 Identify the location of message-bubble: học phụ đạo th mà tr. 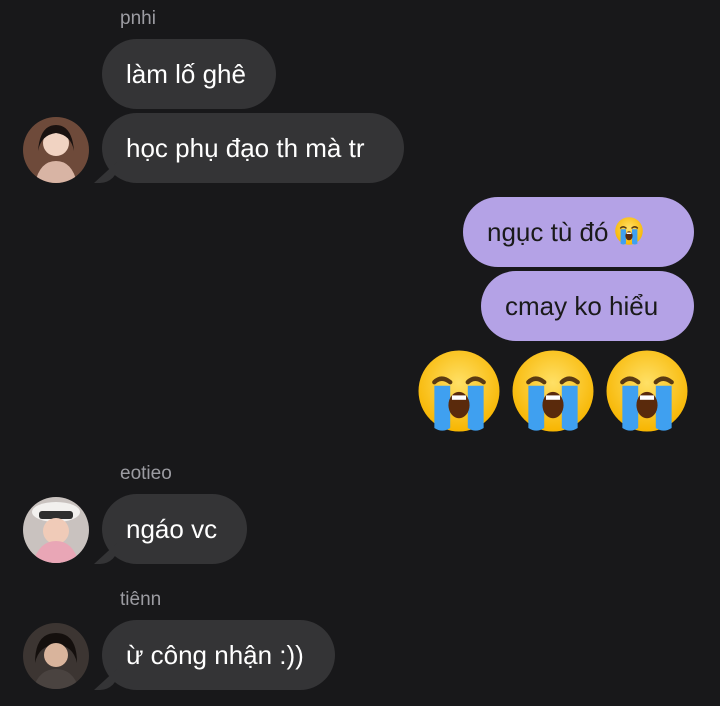
(253, 148).